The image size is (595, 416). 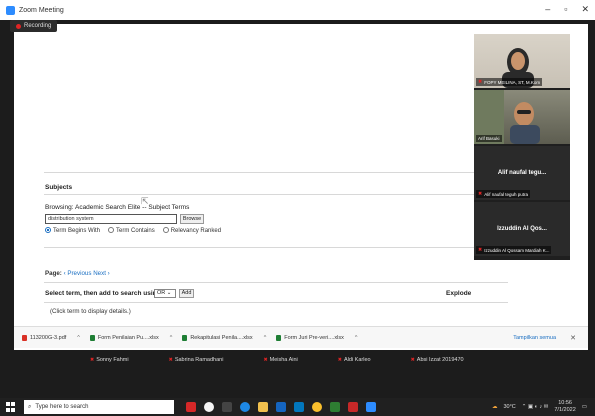 What do you see at coordinates (281, 407) in the screenshot?
I see `store-icon` at bounding box center [281, 407].